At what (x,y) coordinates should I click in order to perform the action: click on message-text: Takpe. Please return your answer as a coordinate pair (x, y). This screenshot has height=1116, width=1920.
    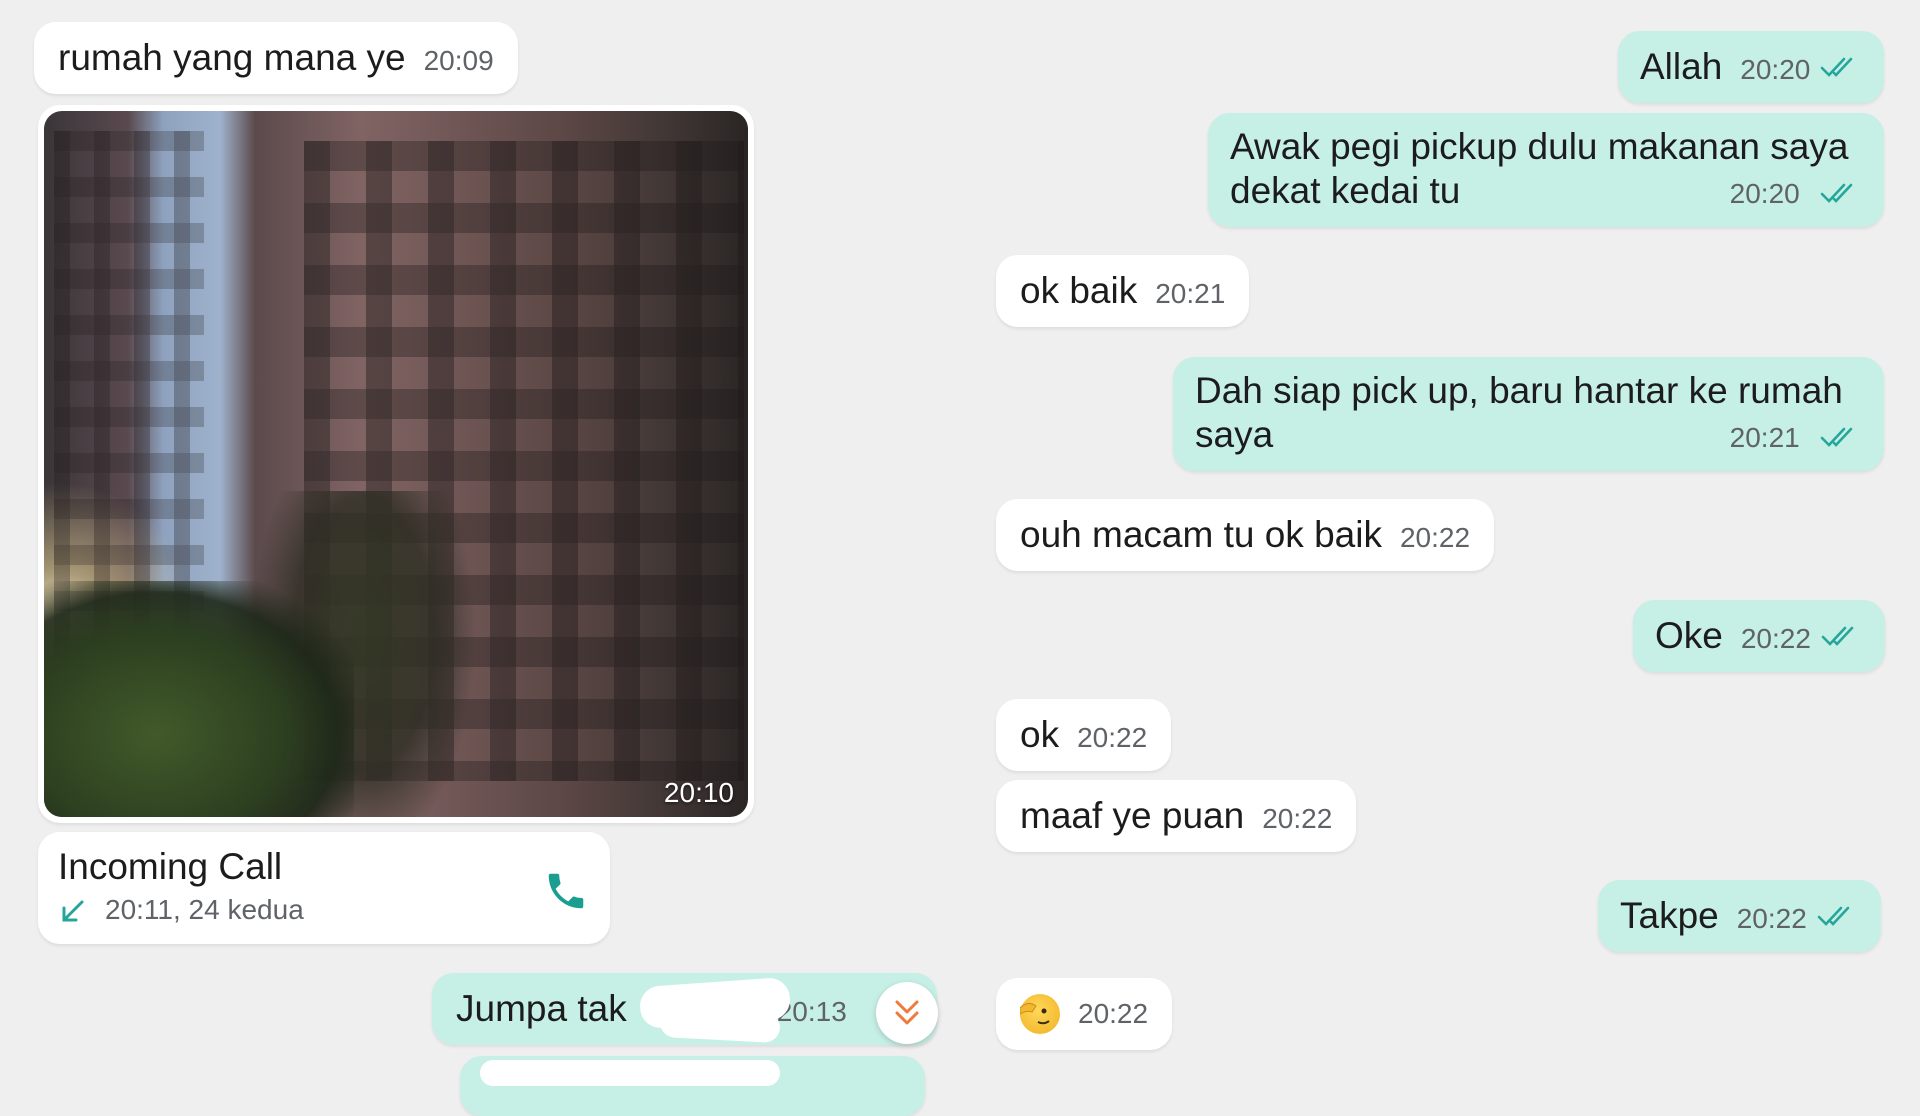
    Looking at the image, I should click on (1669, 915).